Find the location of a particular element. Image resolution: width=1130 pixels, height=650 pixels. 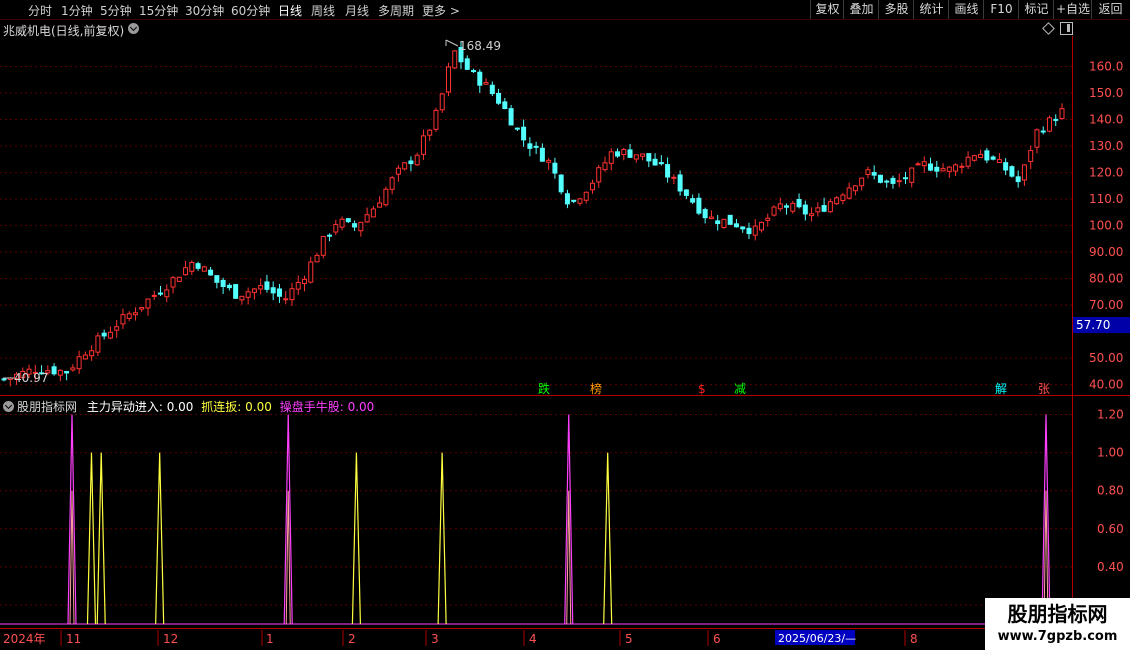

panel-toggle-icon is located at coordinates (1066, 28).